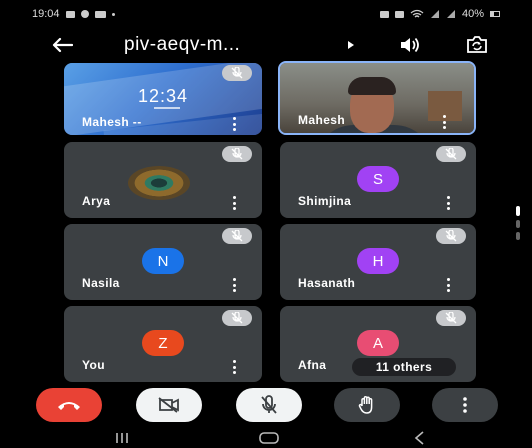  I want to click on participant-name: Arya, so click(96, 201).